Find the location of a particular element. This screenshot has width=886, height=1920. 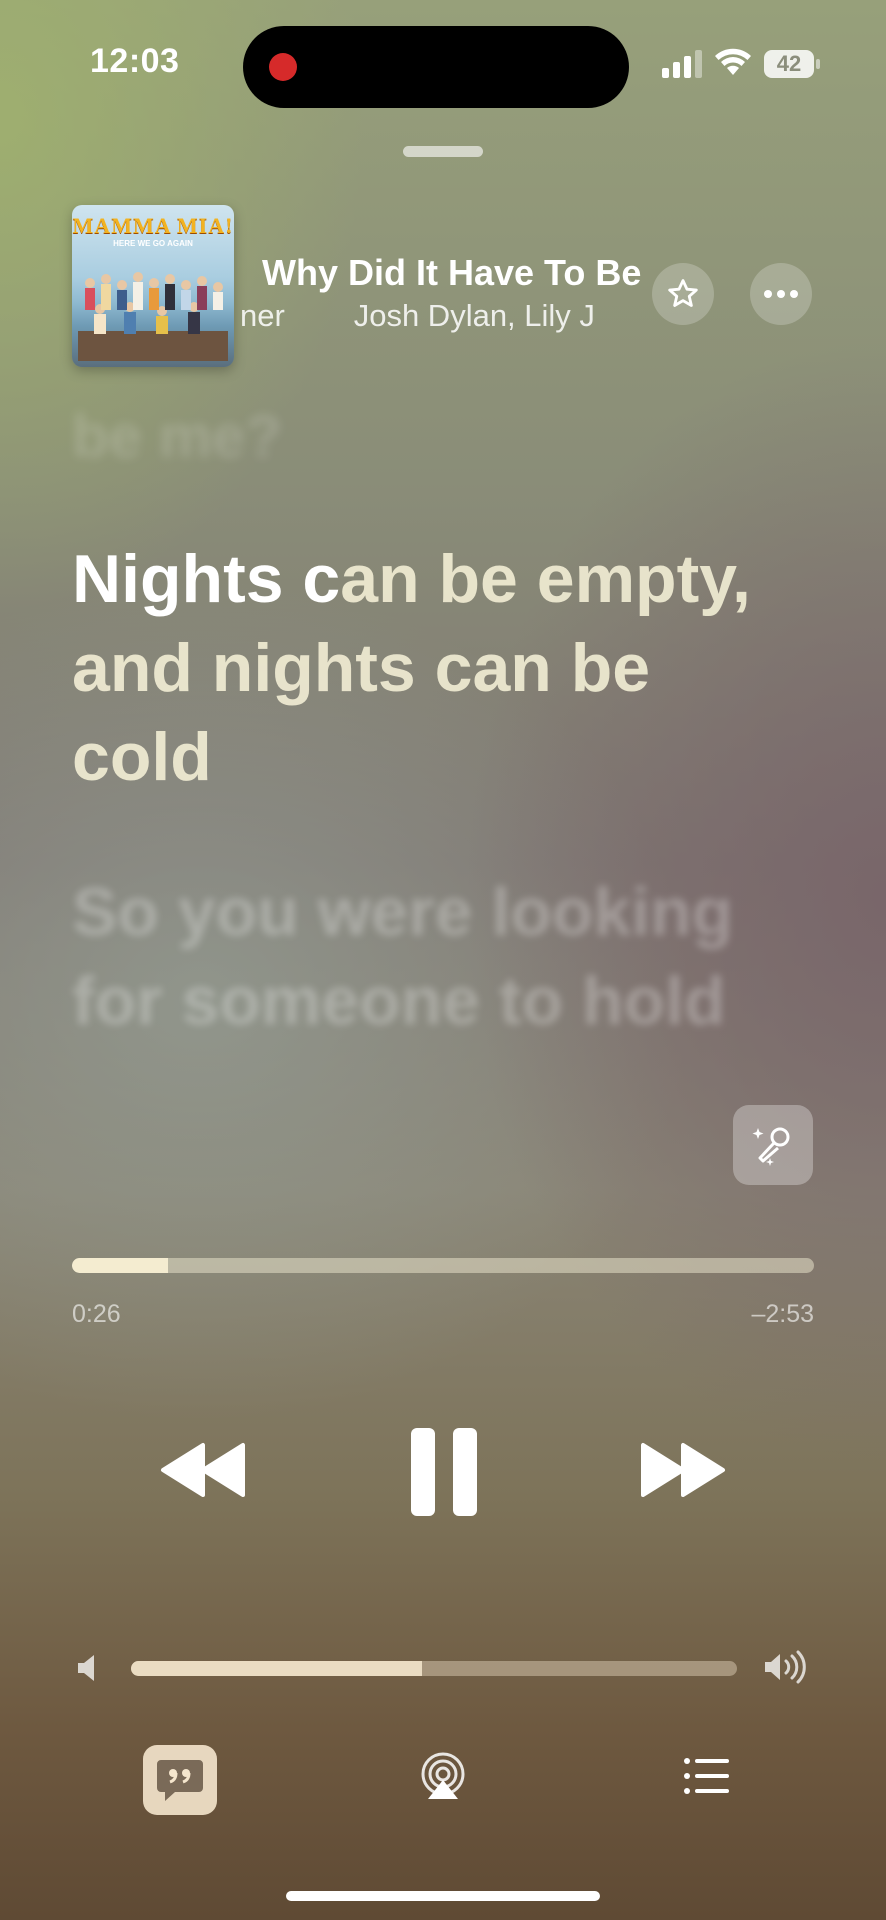

volume-high-icon is located at coordinates (785, 1667).